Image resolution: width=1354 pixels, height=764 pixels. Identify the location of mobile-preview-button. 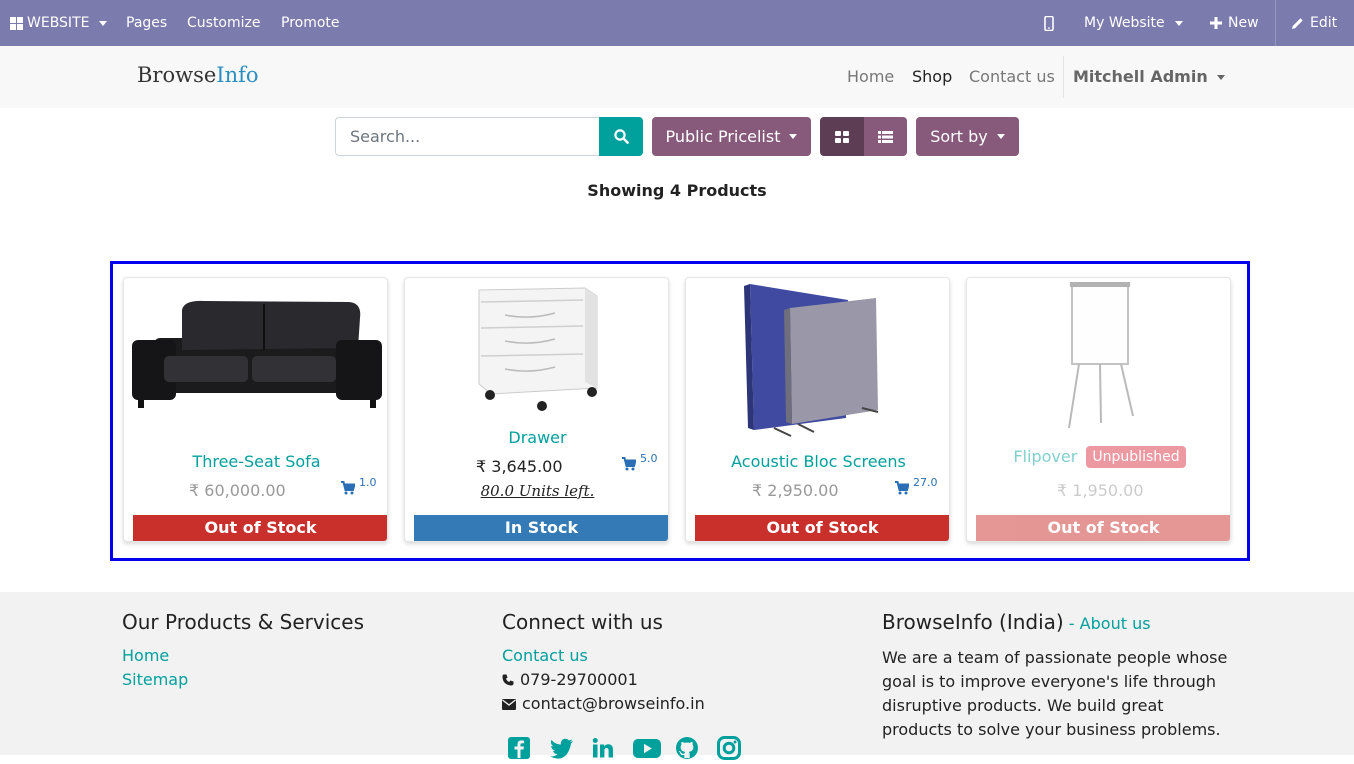
(1049, 23).